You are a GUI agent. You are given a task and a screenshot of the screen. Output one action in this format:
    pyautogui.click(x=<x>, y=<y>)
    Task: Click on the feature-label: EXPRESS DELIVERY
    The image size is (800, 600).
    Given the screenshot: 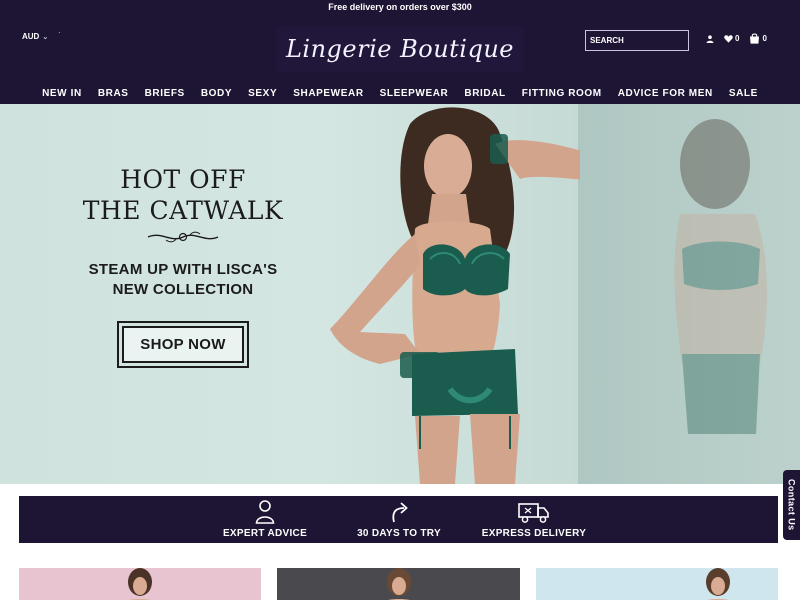 What is the action you would take?
    pyautogui.click(x=534, y=533)
    